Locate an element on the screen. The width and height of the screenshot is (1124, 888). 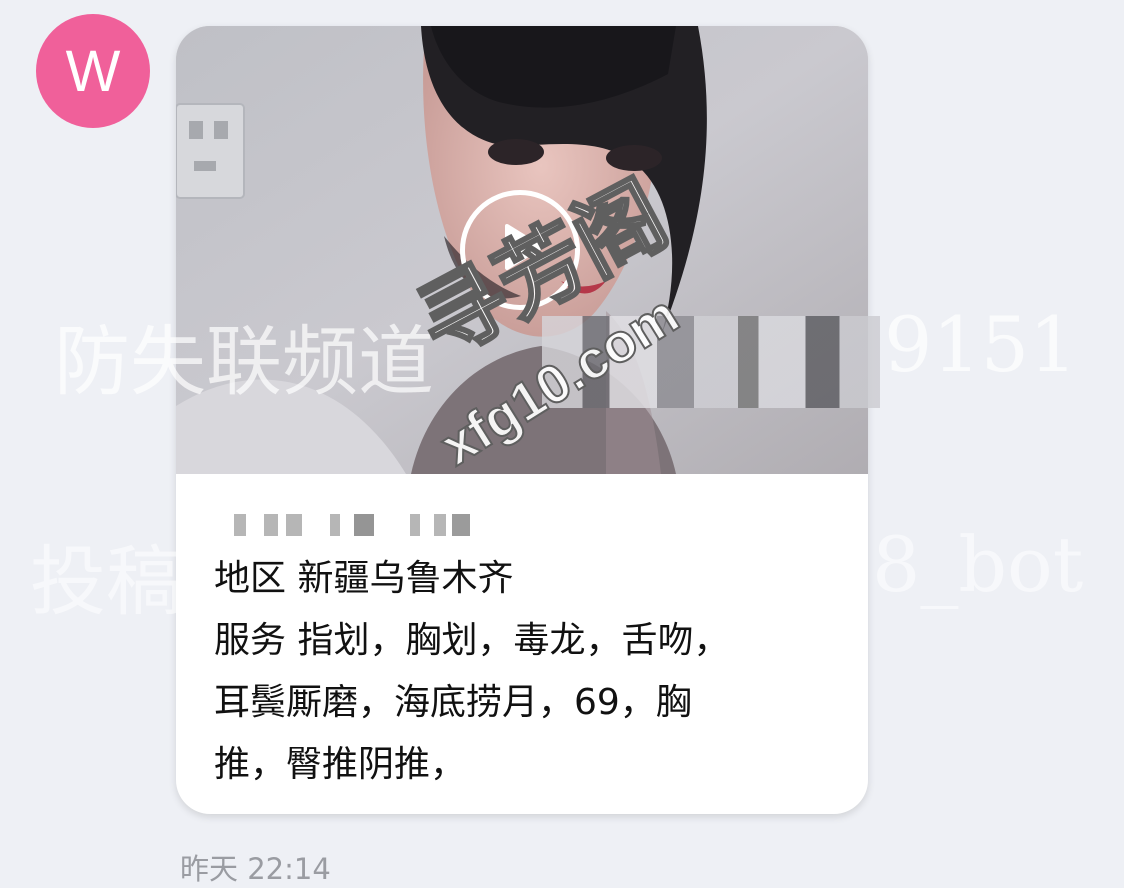
pixelated-text is located at coordinates (524, 526).